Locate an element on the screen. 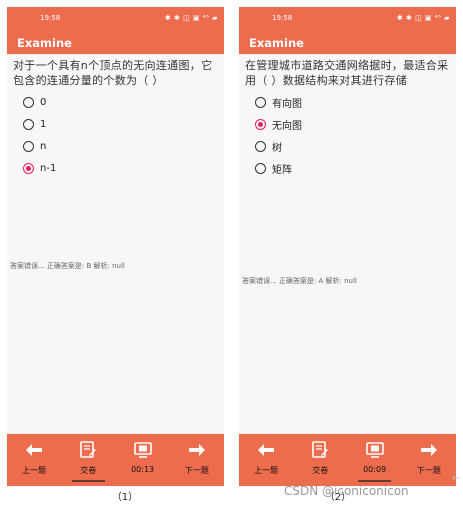 The width and height of the screenshot is (463, 507). option-label: 有向图 is located at coordinates (287, 104).